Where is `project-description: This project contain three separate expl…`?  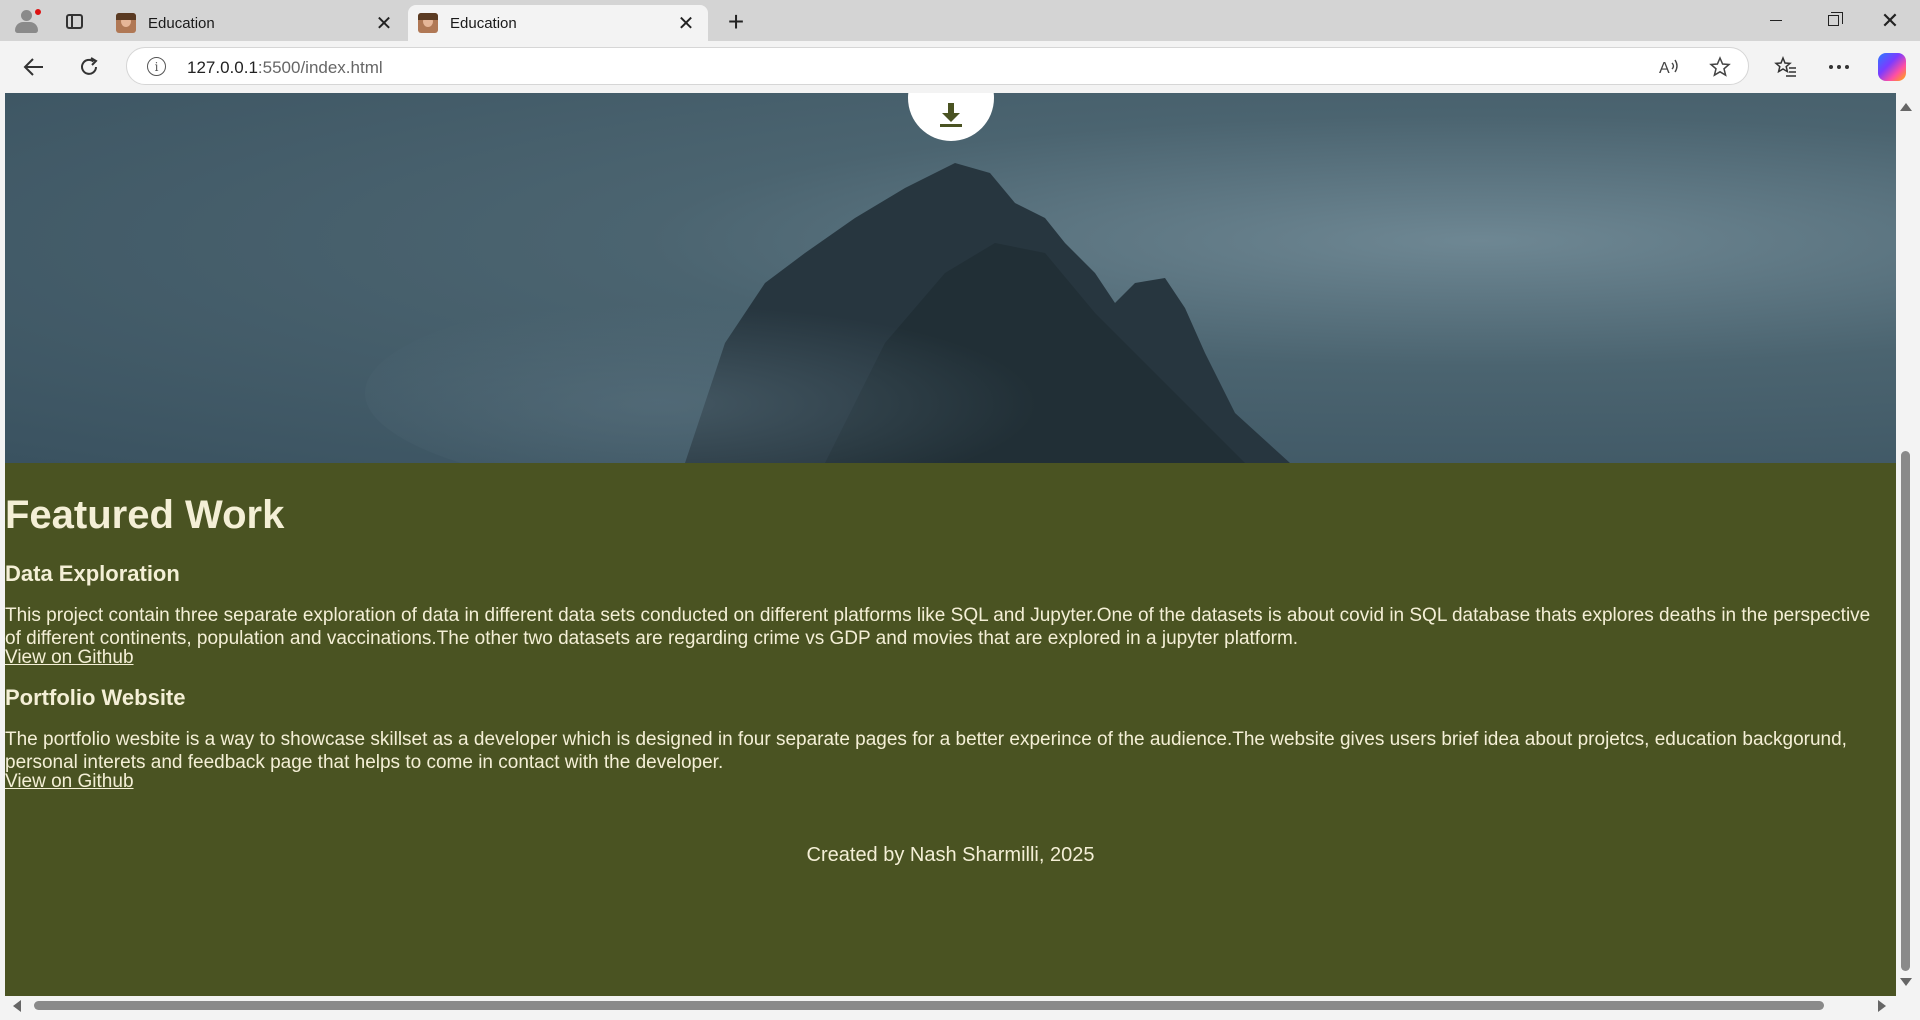
project-description: This project contain three separate expl… is located at coordinates (938, 627).